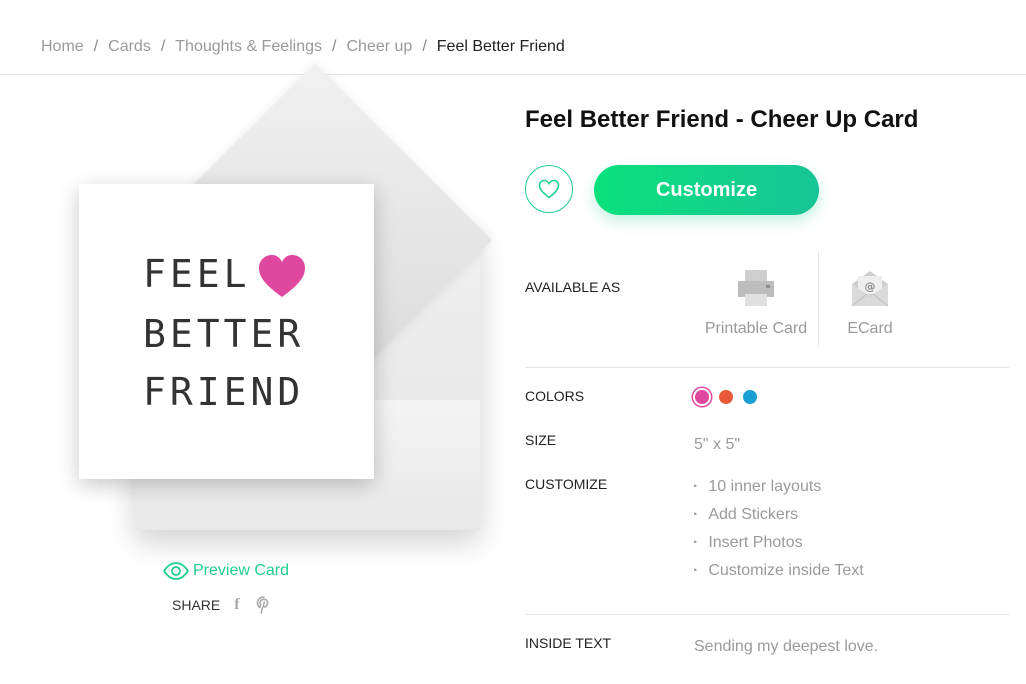 Image resolution: width=1026 pixels, height=684 pixels. Describe the element at coordinates (706, 190) in the screenshot. I see `customize-button: Customize` at that location.